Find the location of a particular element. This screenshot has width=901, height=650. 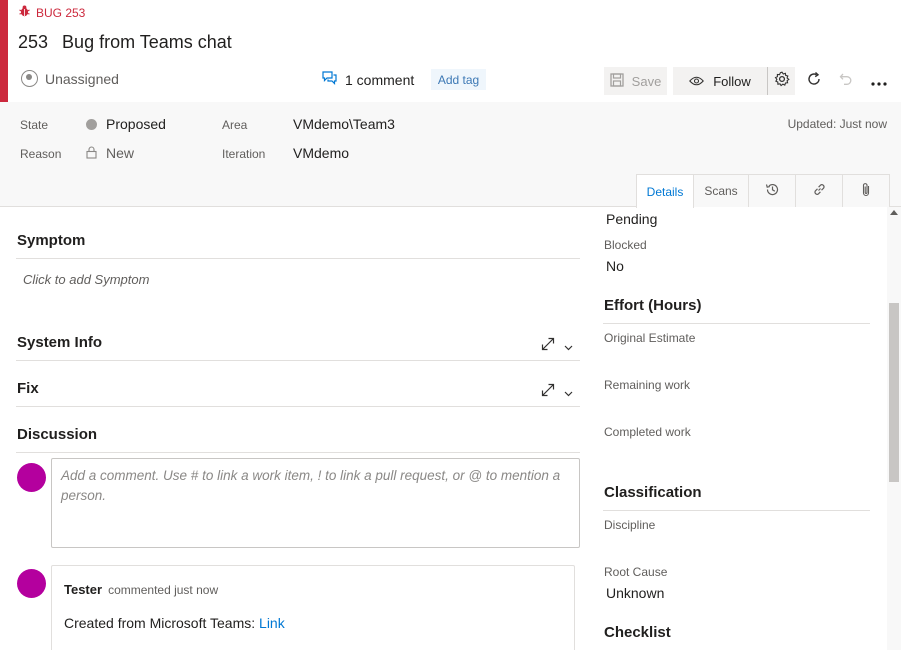

reason-value: New is located at coordinates (120, 153).